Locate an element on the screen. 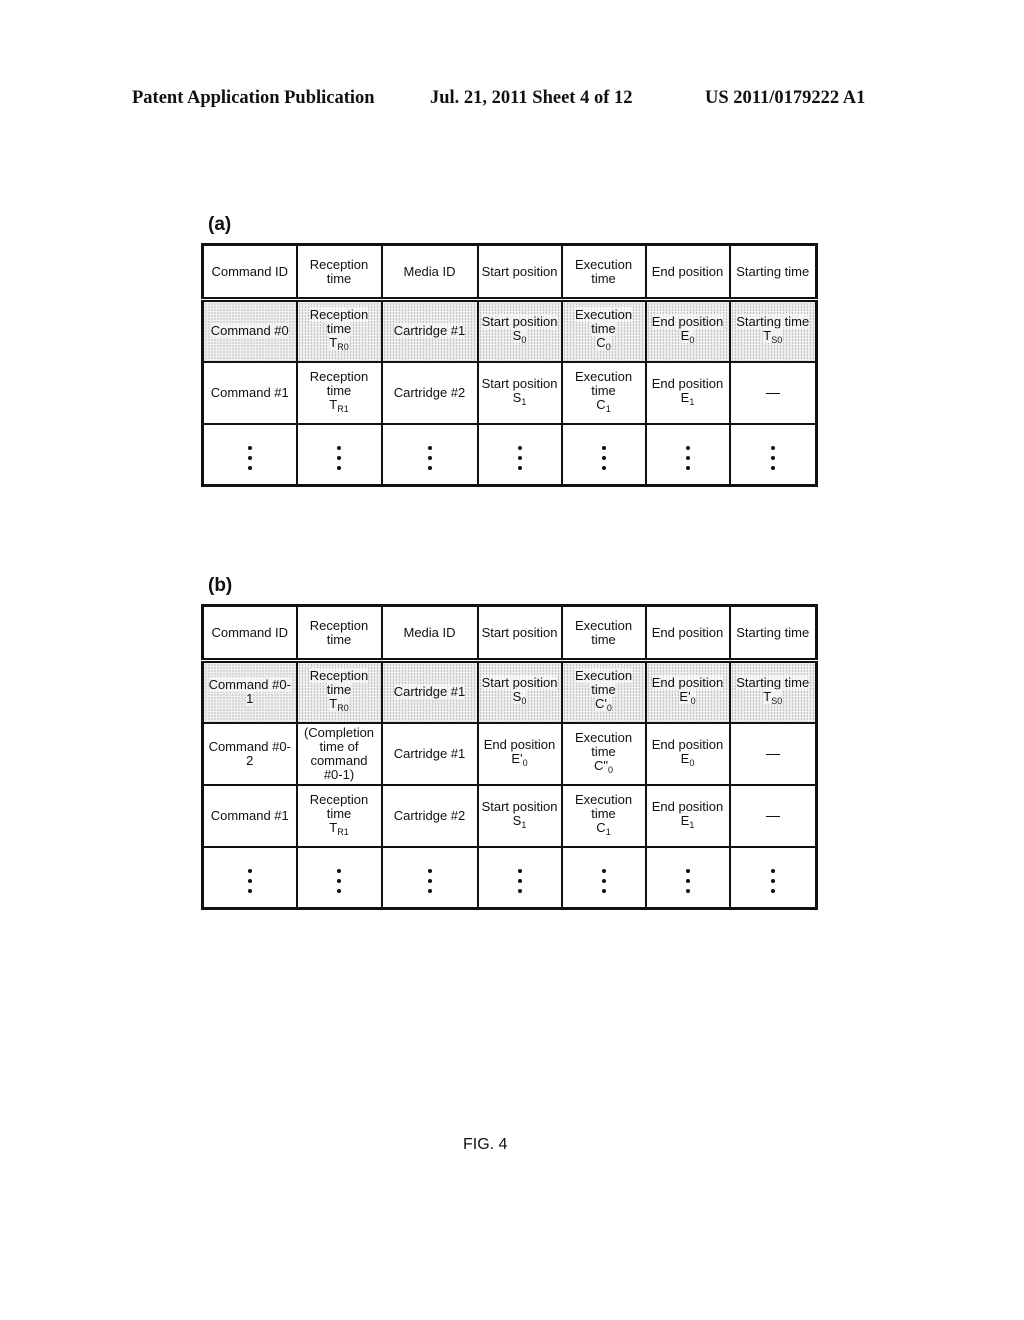 The image size is (1024, 1320). cell-main-text: (Completion time of command #0-1) is located at coordinates (339, 753).